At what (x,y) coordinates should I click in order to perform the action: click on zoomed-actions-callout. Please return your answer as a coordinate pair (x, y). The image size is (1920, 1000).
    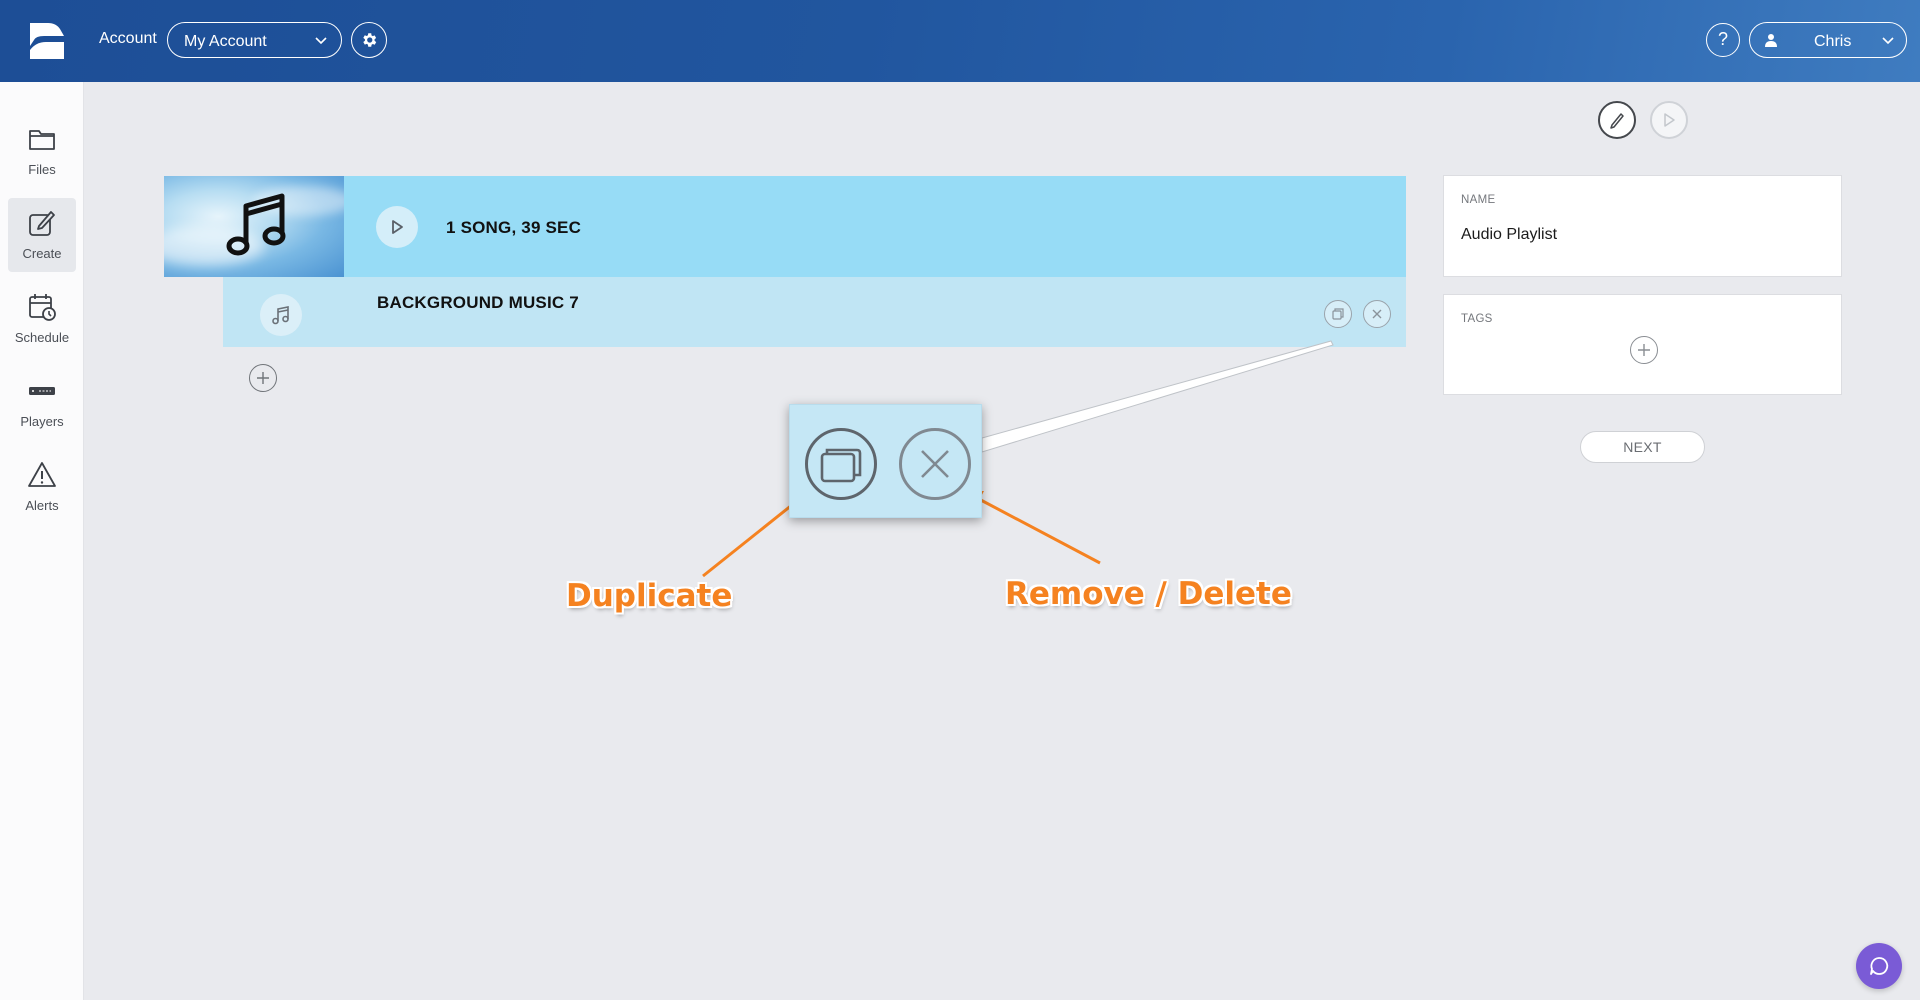
    Looking at the image, I should click on (885, 461).